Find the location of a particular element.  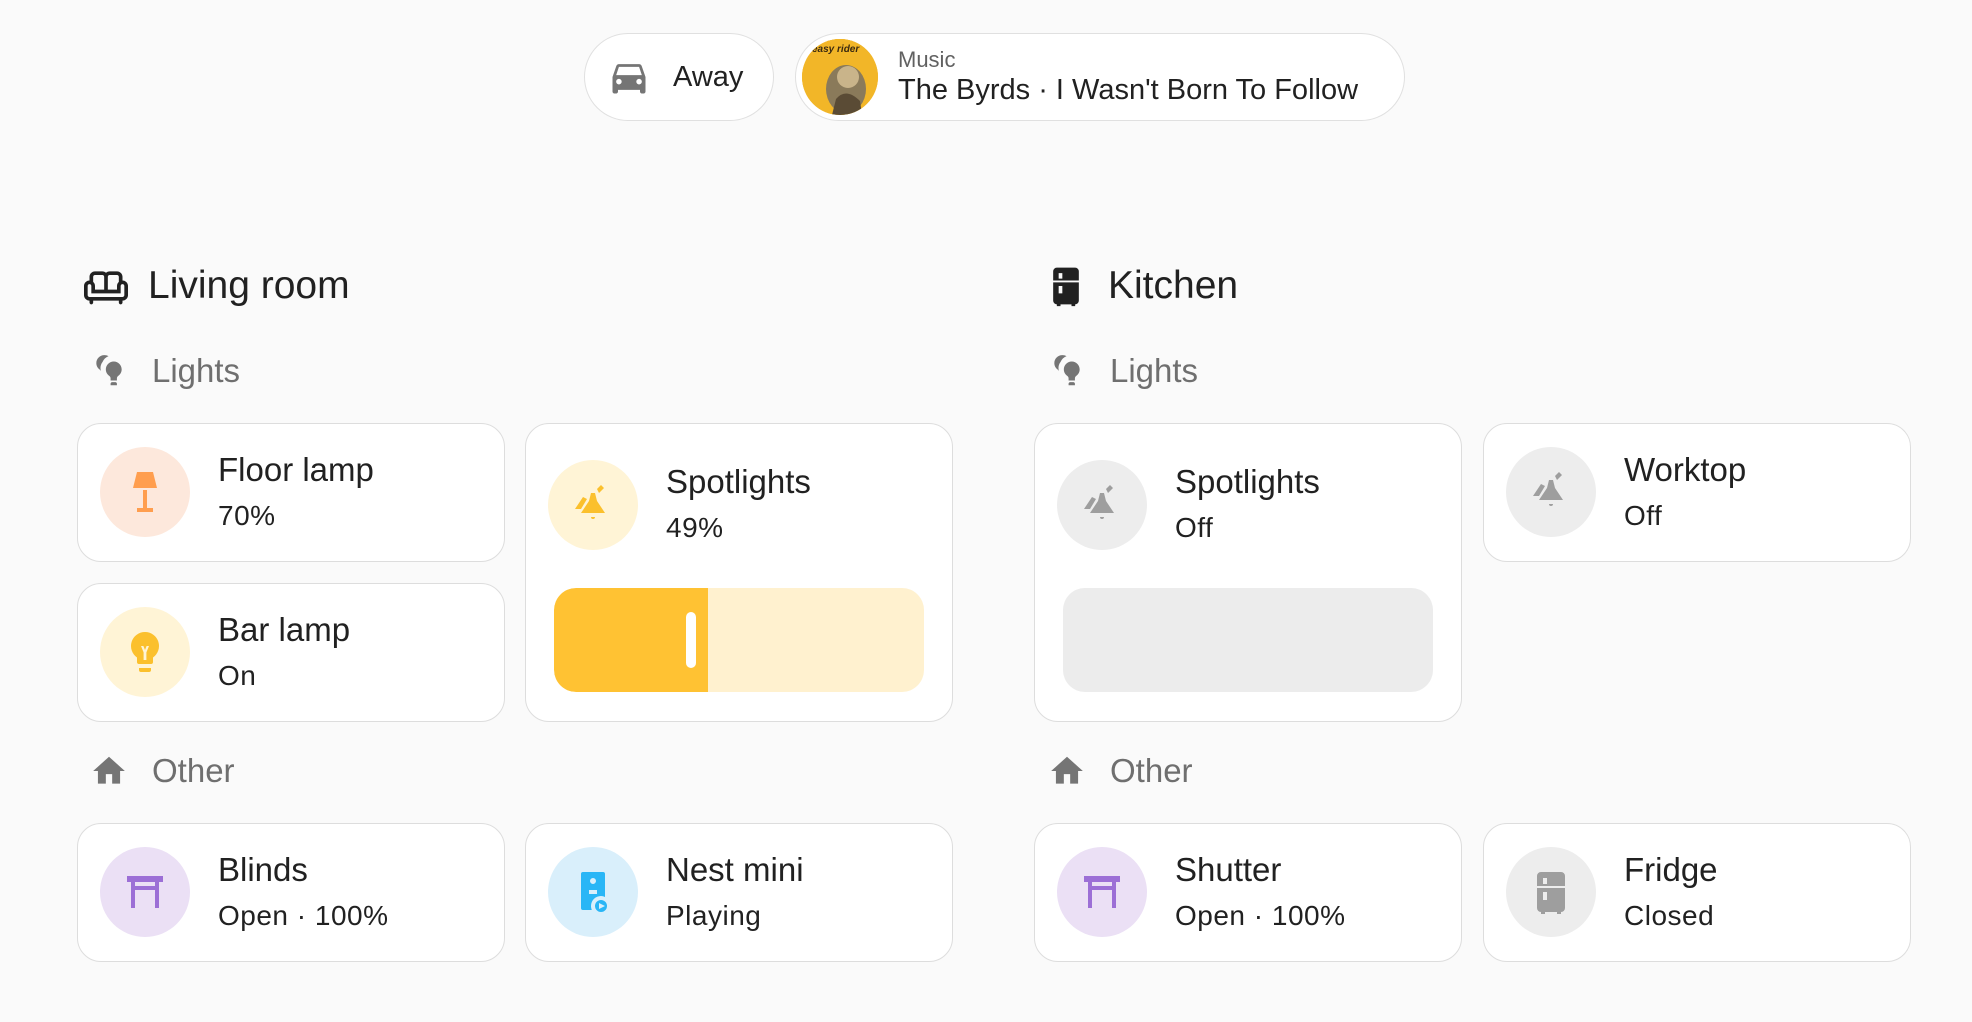

group-other-kitchen: Other is located at coordinates (1120, 771).